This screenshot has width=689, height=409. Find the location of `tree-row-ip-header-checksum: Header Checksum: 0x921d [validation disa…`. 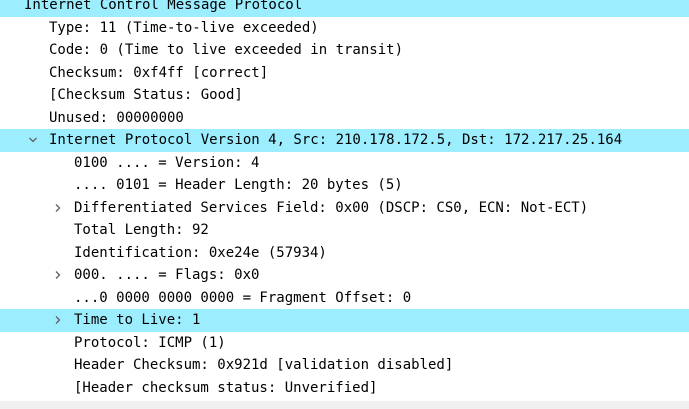

tree-row-ip-header-checksum: Header Checksum: 0x921d [validation disa… is located at coordinates (344, 365).